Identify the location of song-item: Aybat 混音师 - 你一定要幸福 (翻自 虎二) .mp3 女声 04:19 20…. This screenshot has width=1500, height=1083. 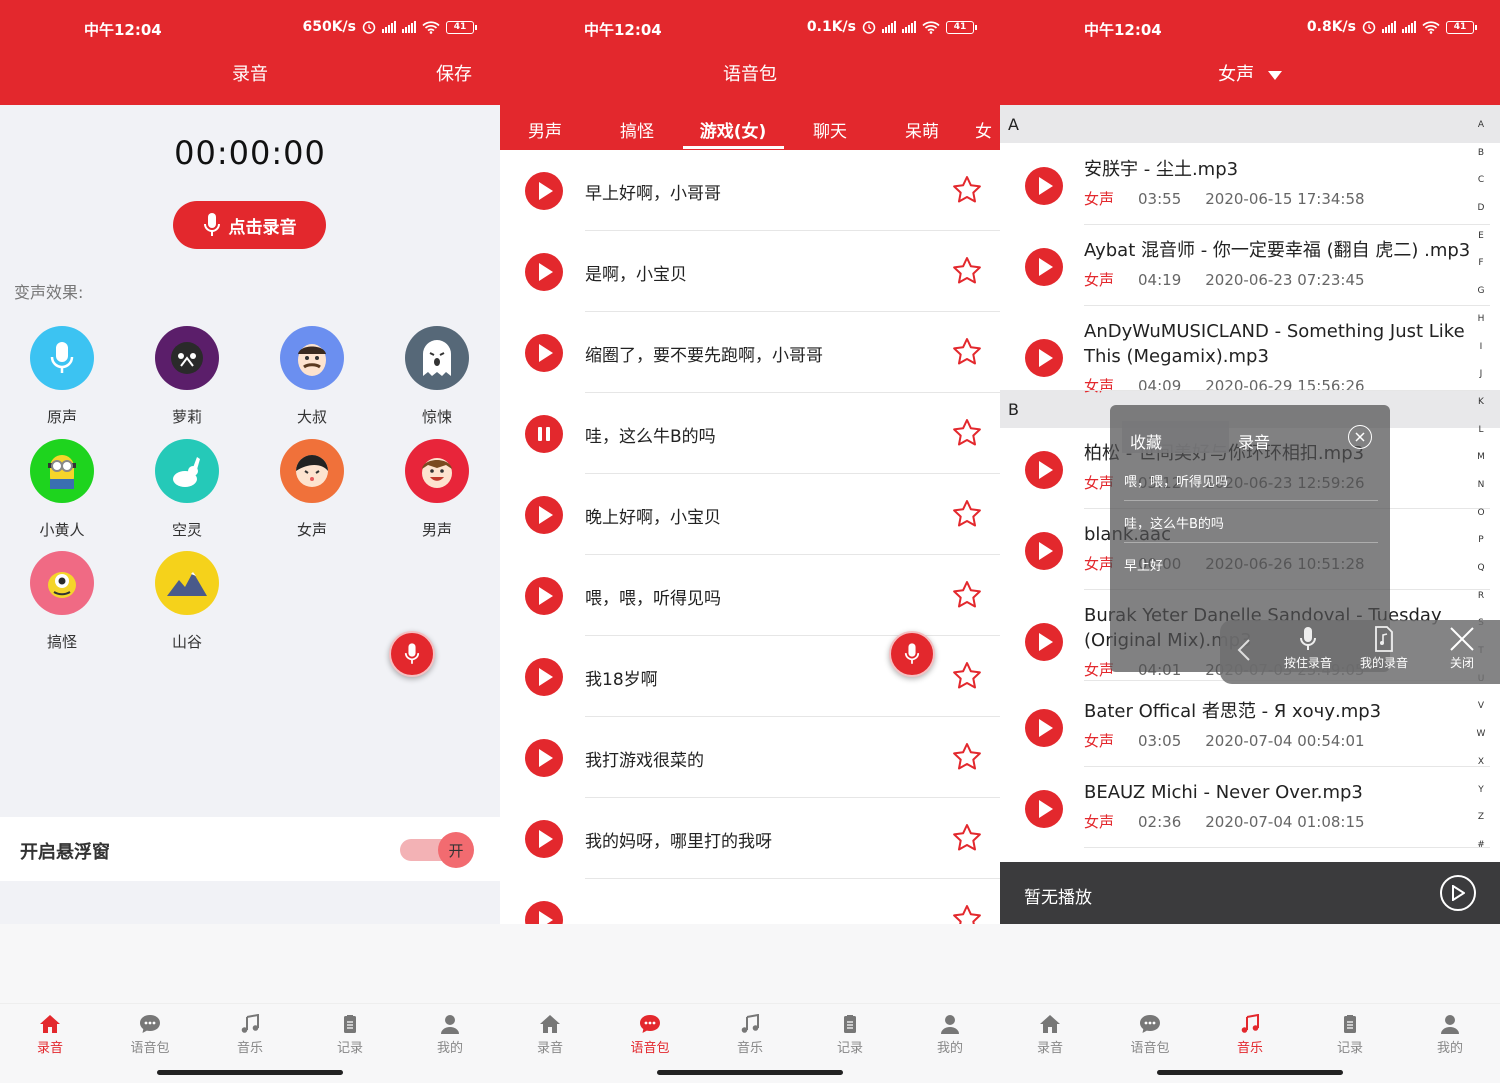
(1250, 278).